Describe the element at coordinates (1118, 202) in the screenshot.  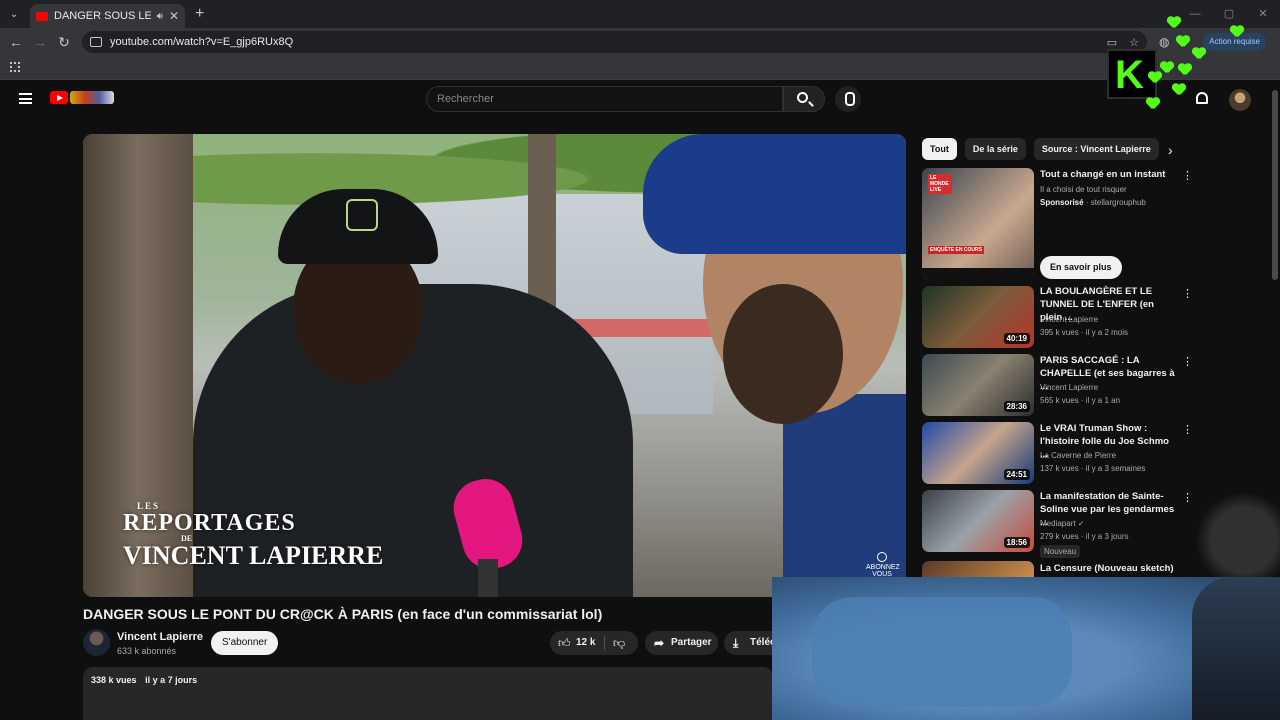
I see `ad-advertiser: stellargrouphub` at that location.